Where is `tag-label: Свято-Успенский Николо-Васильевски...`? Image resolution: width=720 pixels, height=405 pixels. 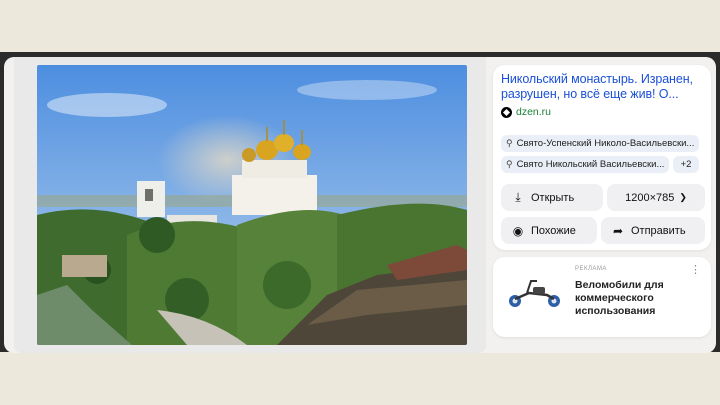
tag-label: Свято-Успенский Николо-Васильевски... is located at coordinates (605, 143).